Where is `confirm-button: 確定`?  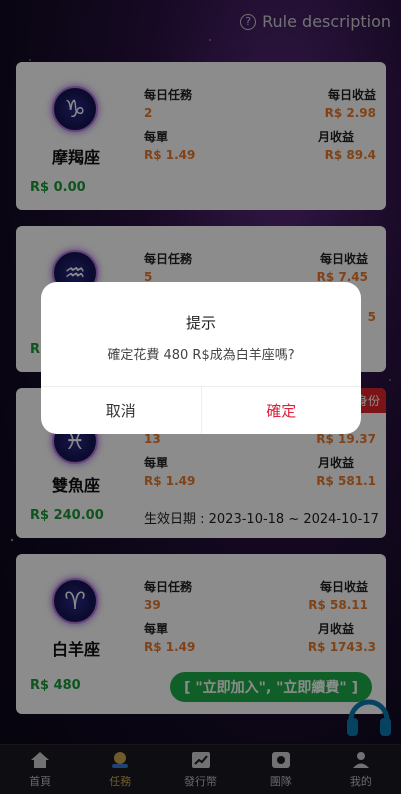
confirm-button: 確定 is located at coordinates (282, 410).